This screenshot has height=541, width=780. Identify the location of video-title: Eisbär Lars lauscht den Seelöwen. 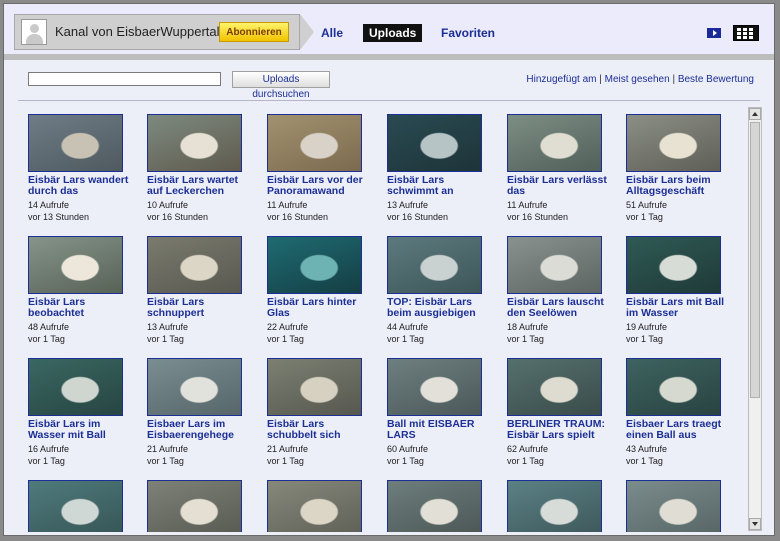
(559, 308).